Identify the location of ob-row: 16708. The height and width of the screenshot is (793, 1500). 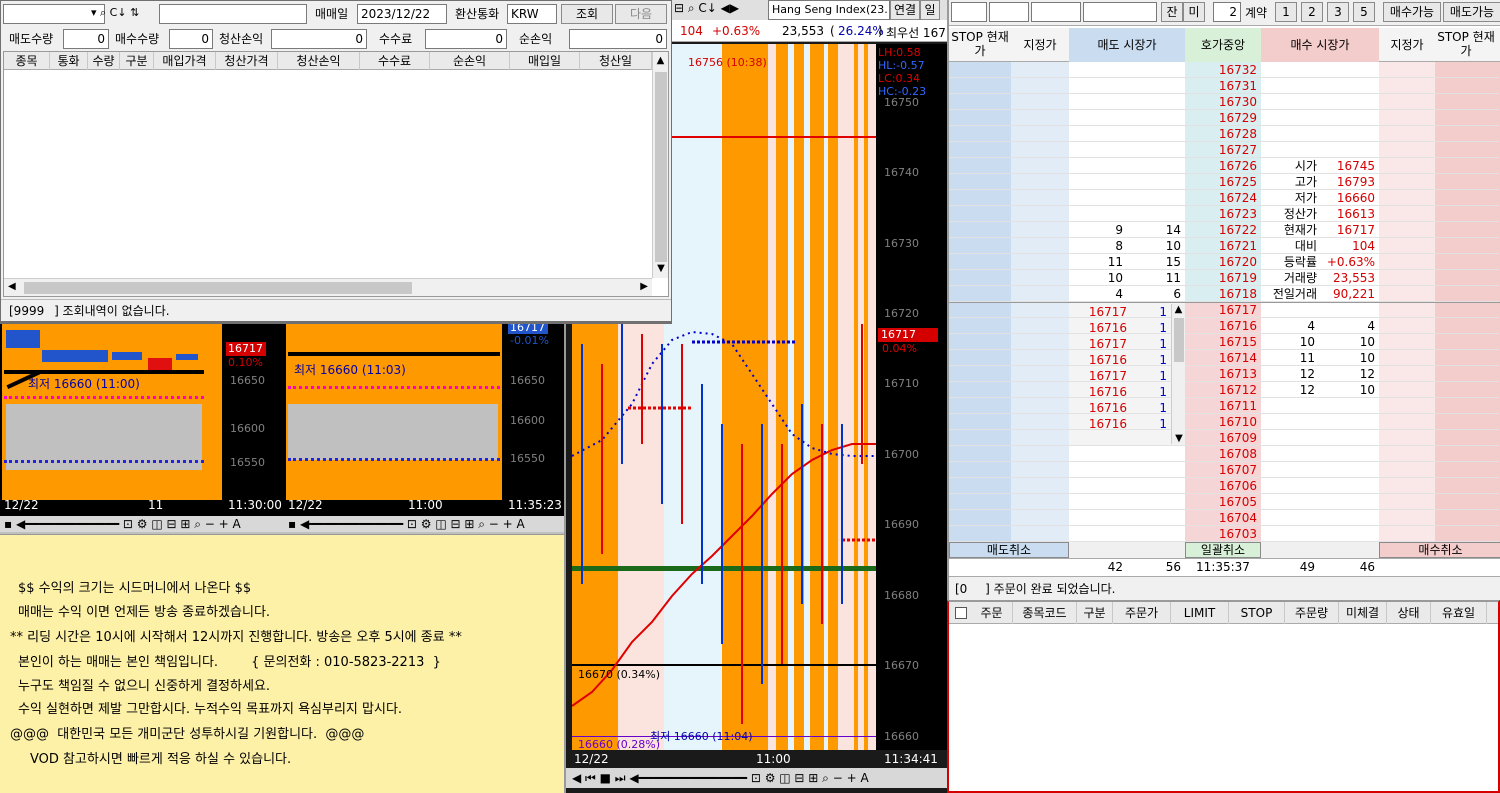
(1224, 454).